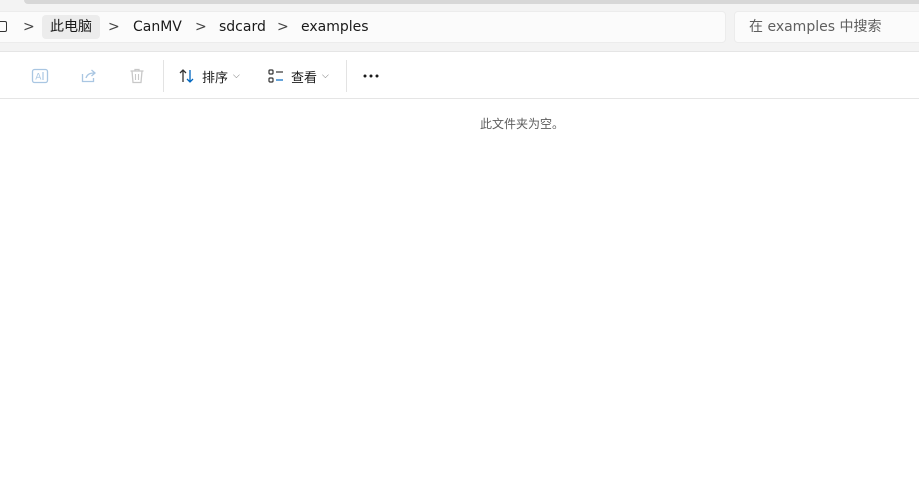 The width and height of the screenshot is (919, 498). I want to click on rename-icon: A, so click(40, 76).